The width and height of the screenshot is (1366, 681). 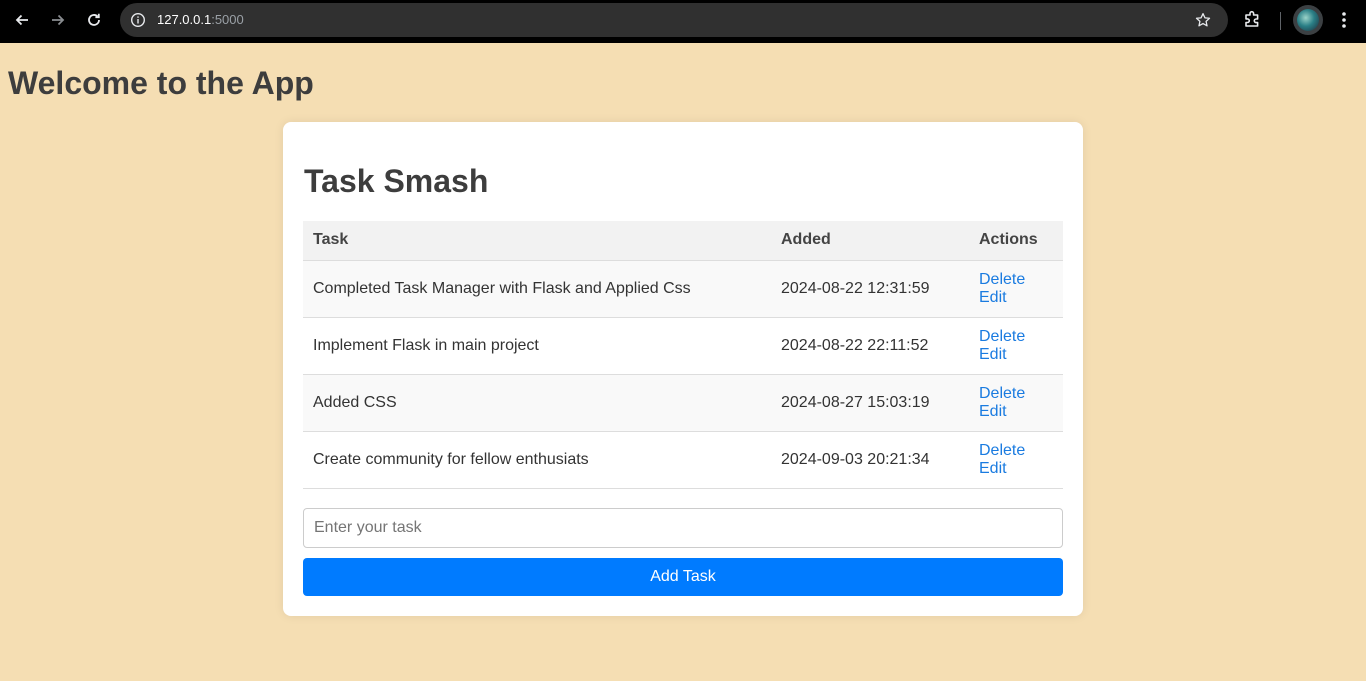 I want to click on column-header-actions: Actions, so click(x=1016, y=241).